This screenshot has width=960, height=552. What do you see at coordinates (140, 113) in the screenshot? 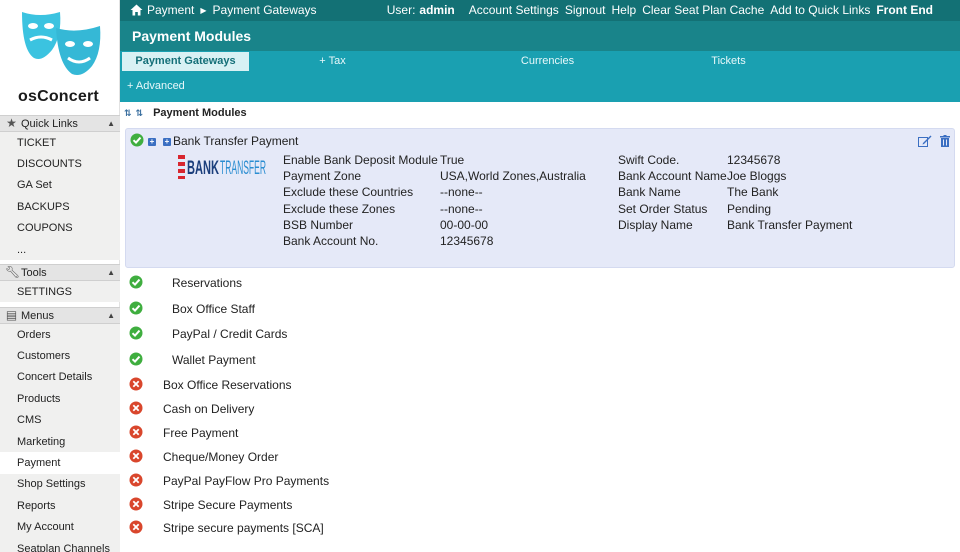
I see `sort-descending-icon: ⇅` at bounding box center [140, 113].